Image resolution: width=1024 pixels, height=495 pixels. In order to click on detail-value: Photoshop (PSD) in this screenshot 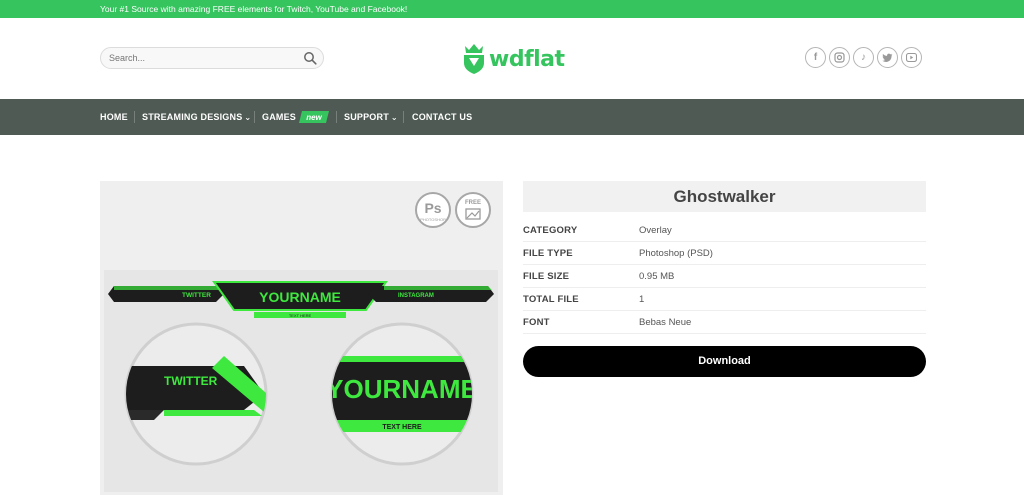, I will do `click(676, 253)`.